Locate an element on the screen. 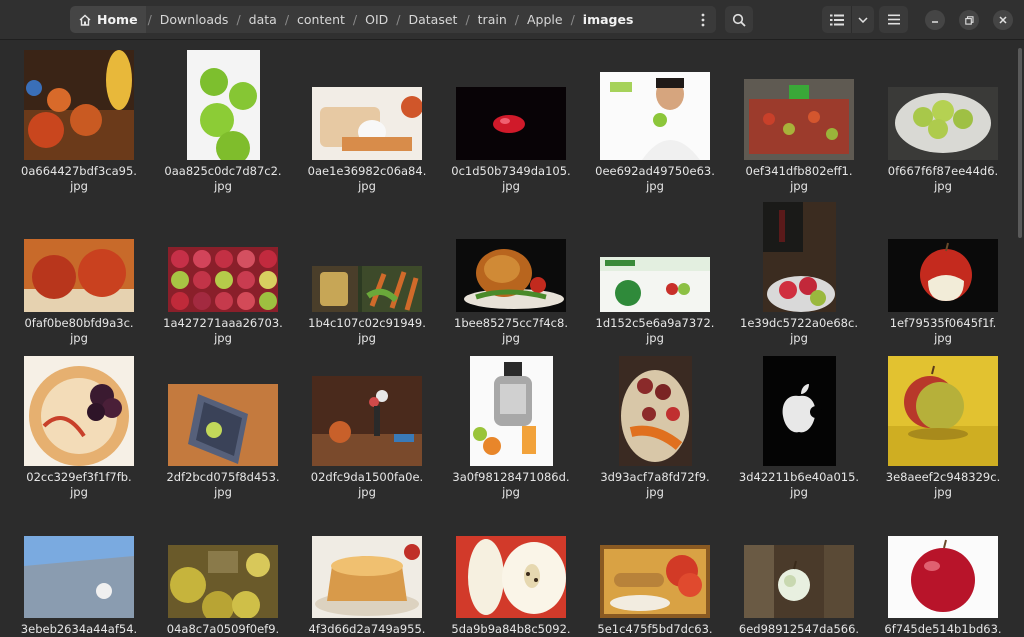 The image size is (1024, 637). breadcrumb-data: data is located at coordinates (263, 19).